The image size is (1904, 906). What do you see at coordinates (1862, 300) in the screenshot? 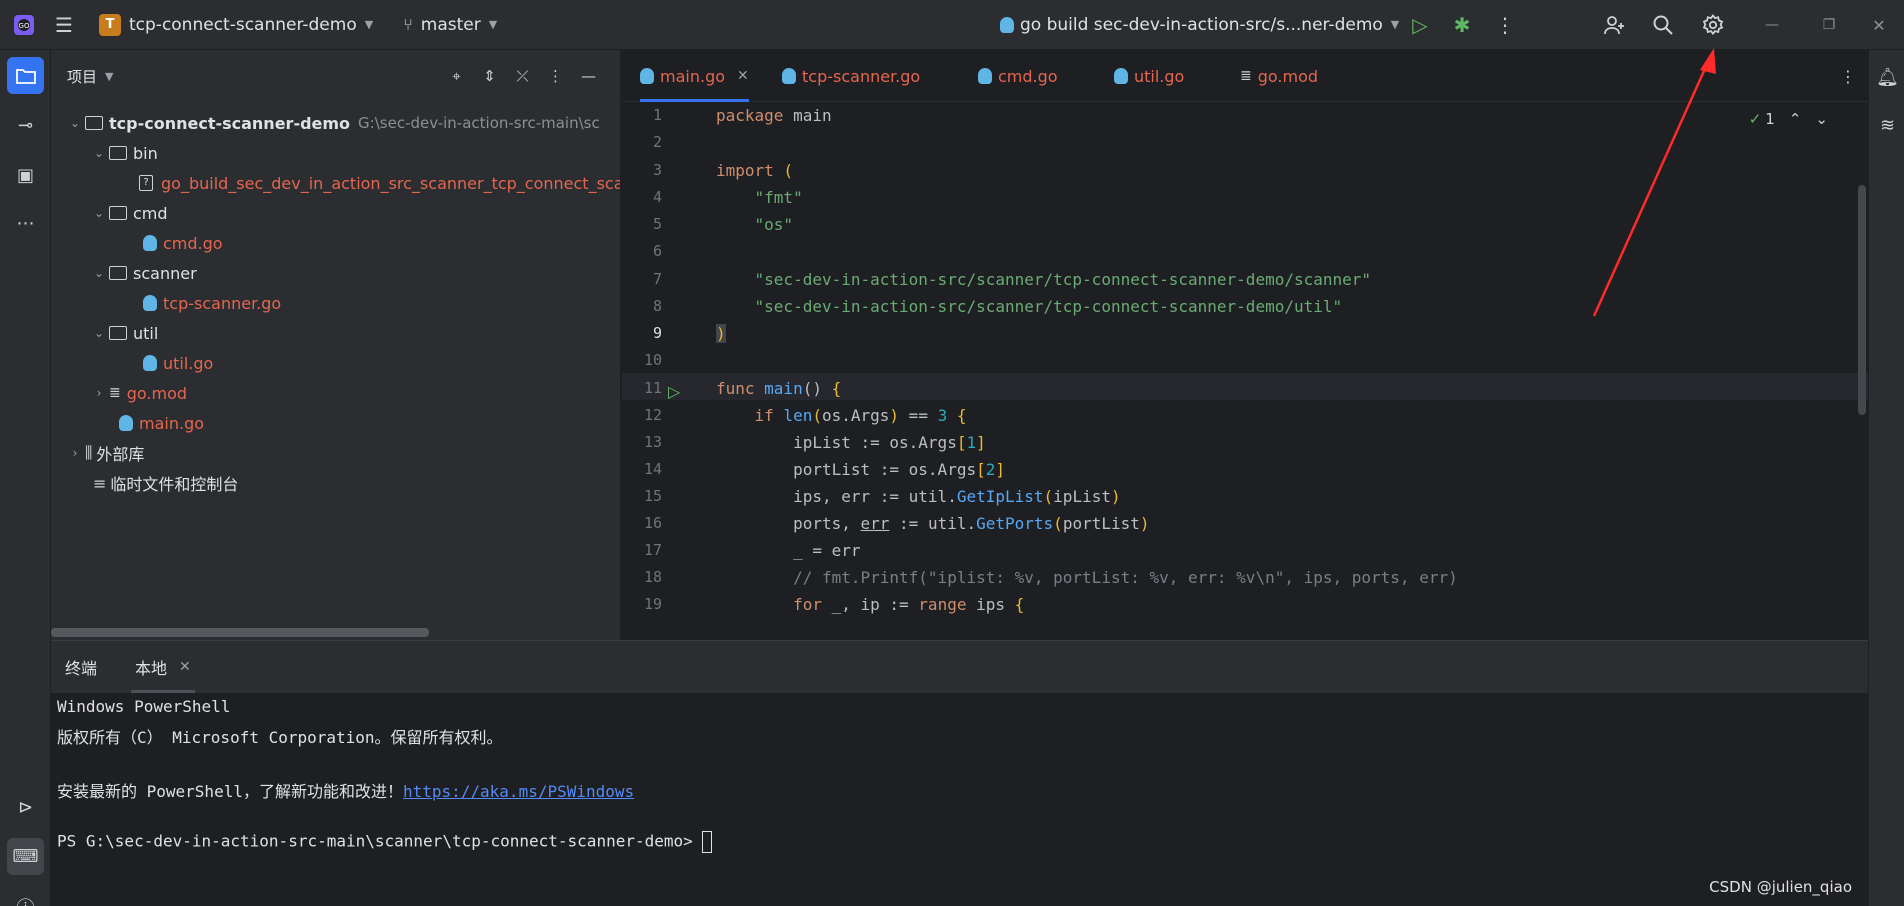
I see `vertical-scrollbar` at bounding box center [1862, 300].